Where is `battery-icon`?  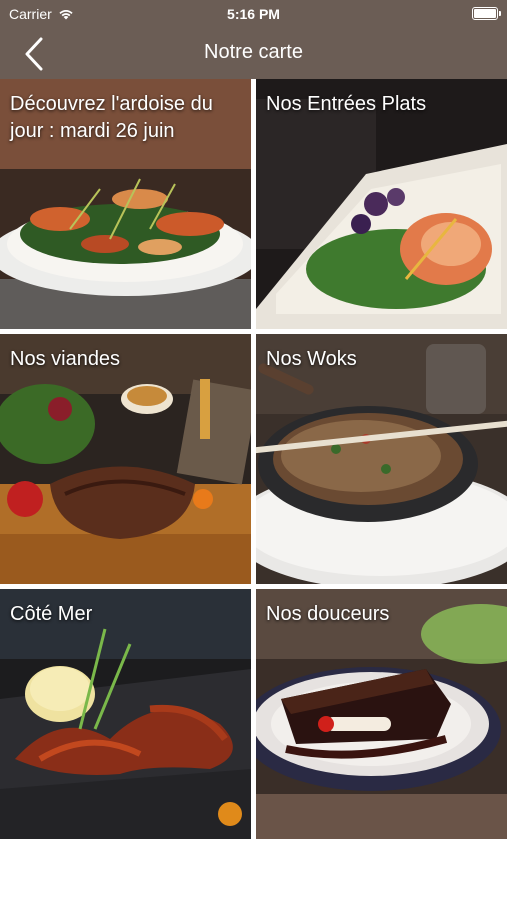
battery-icon is located at coordinates (486, 13).